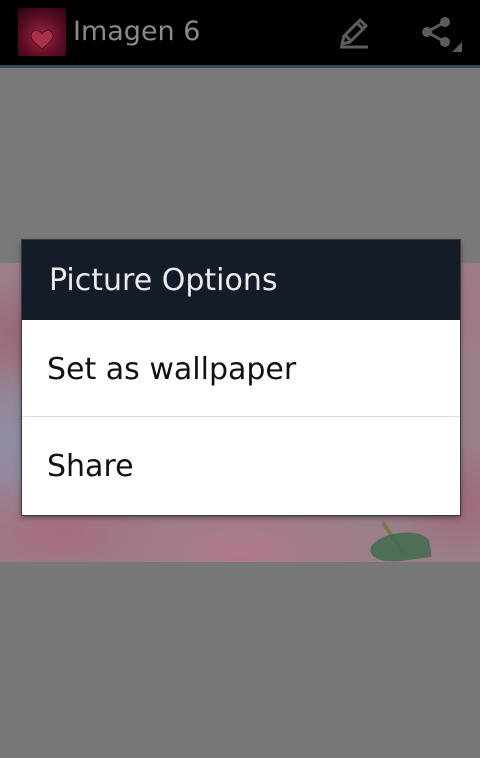 The height and width of the screenshot is (758, 480). Describe the element at coordinates (42, 40) in the screenshot. I see `heart-icon` at that location.